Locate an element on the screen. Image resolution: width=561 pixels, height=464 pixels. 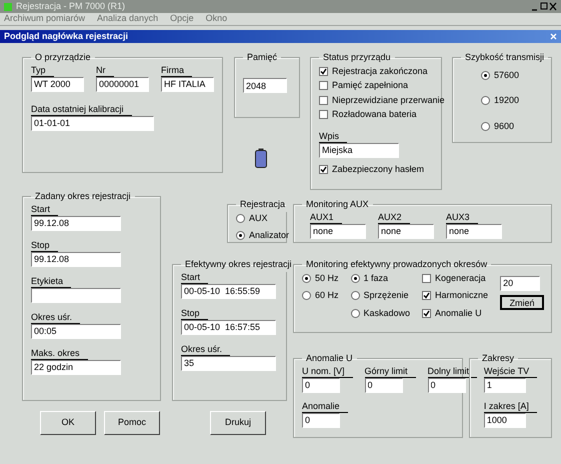
radio-label: 19200 is located at coordinates (507, 100).